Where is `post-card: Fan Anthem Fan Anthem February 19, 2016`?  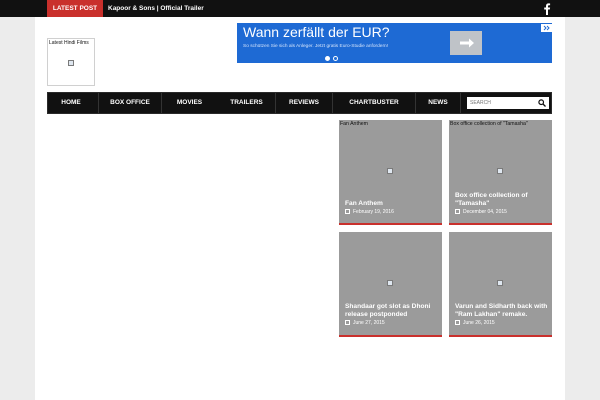 post-card: Fan Anthem Fan Anthem February 19, 2016 is located at coordinates (390, 172).